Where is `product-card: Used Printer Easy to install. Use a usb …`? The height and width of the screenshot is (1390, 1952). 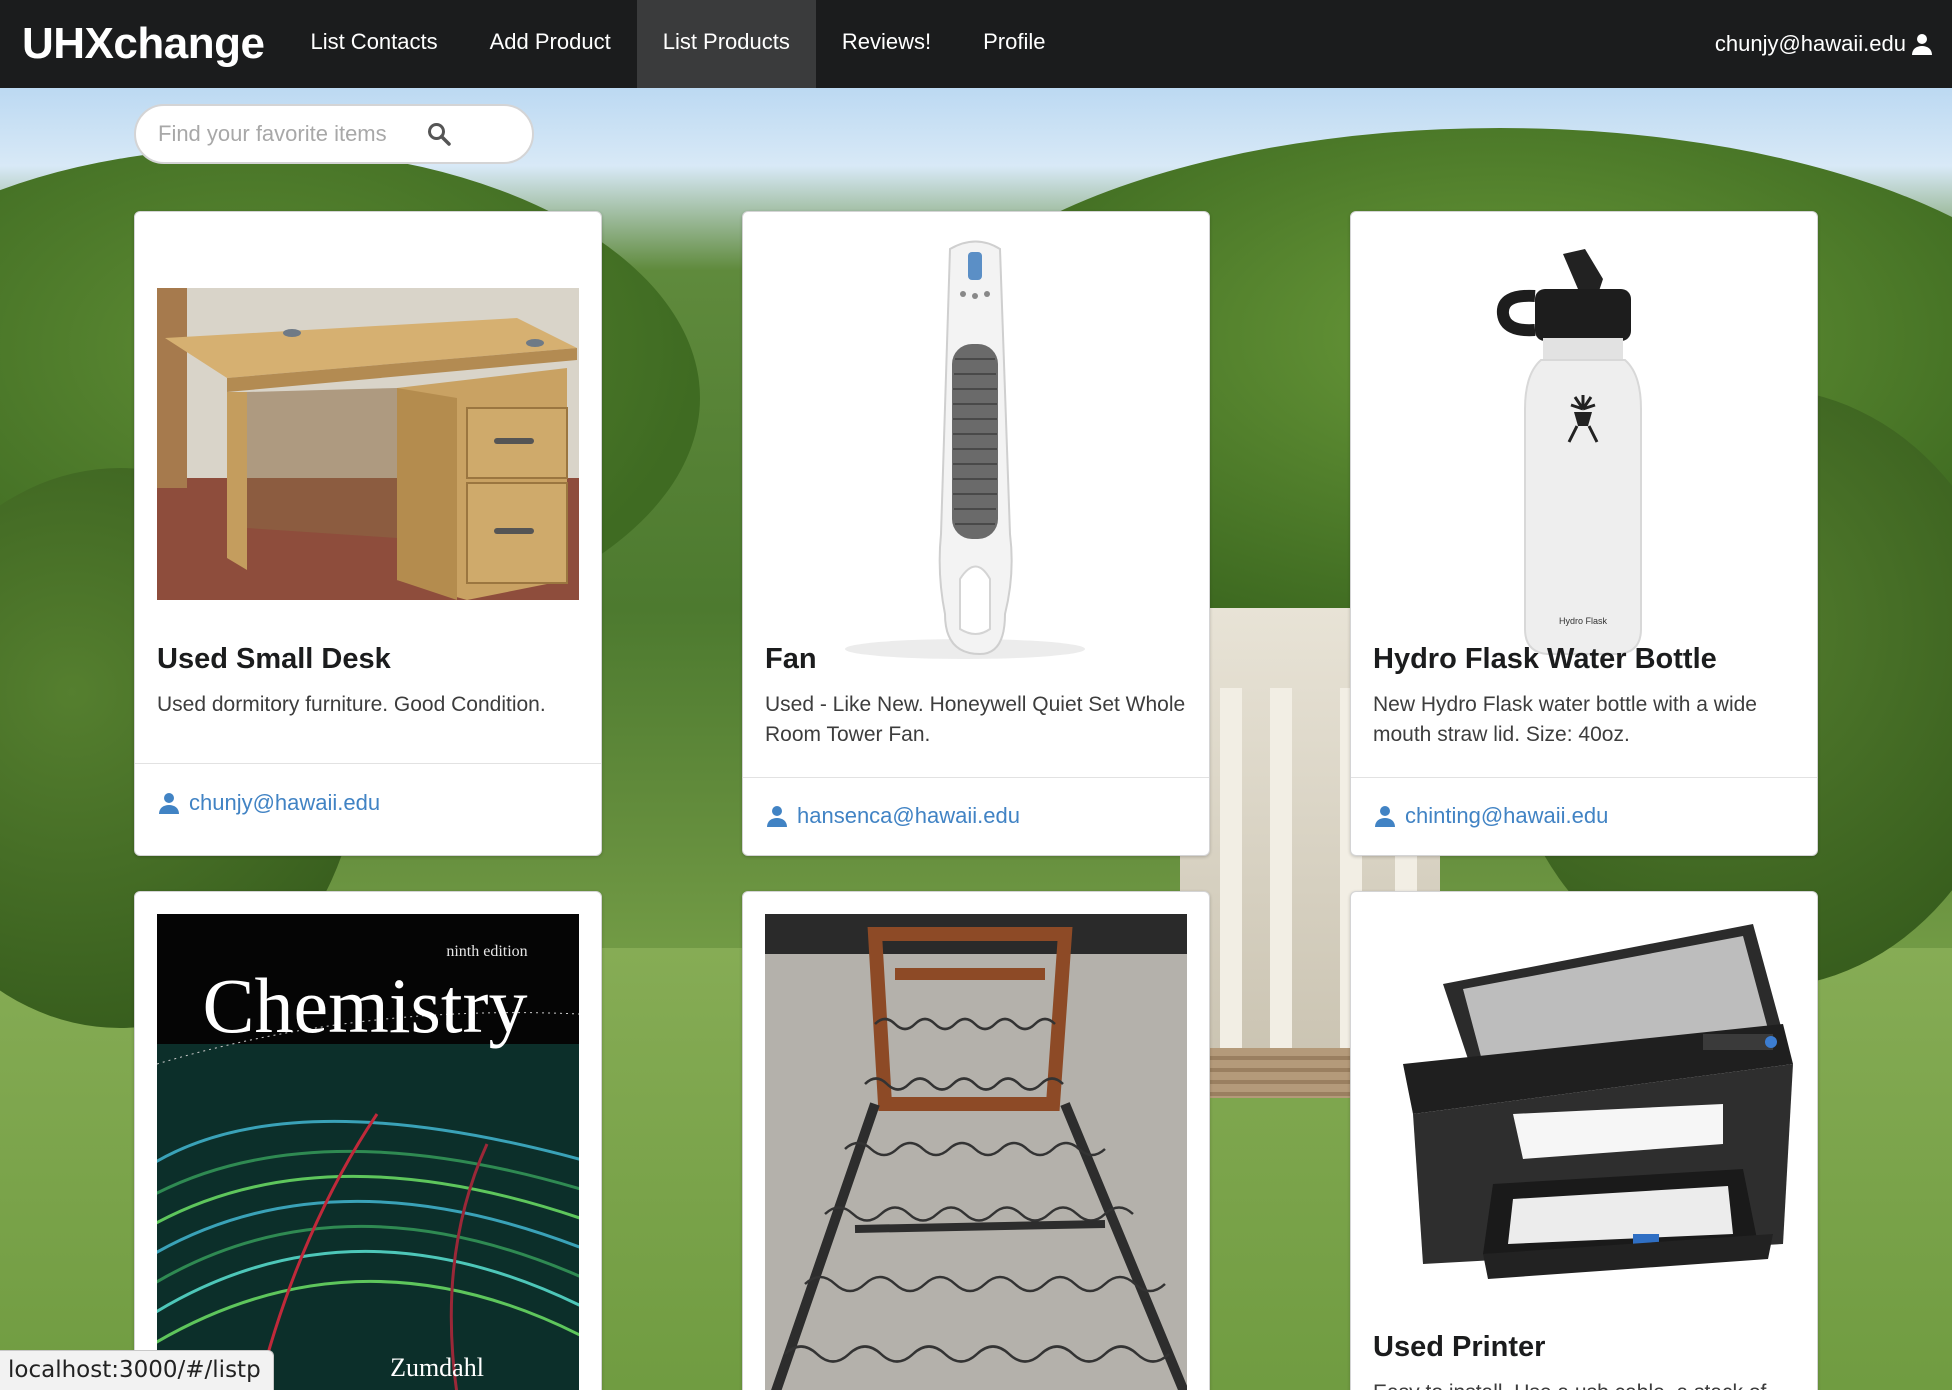
product-card: Used Printer Easy to install. Use a usb … is located at coordinates (1584, 1140).